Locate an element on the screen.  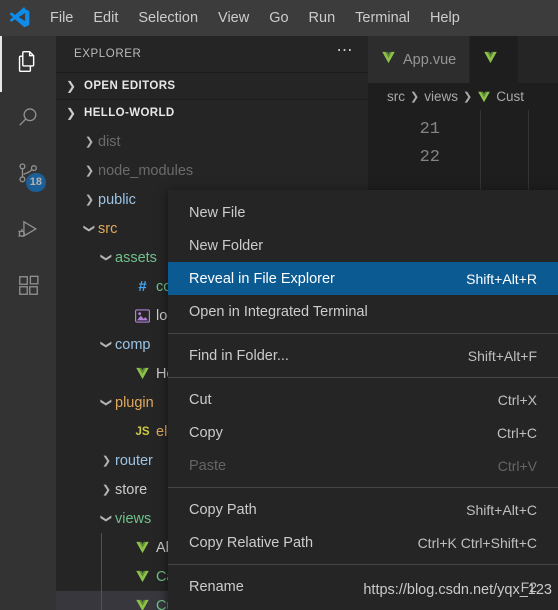
editor-tab-bar: App.vue is located at coordinates (463, 59).